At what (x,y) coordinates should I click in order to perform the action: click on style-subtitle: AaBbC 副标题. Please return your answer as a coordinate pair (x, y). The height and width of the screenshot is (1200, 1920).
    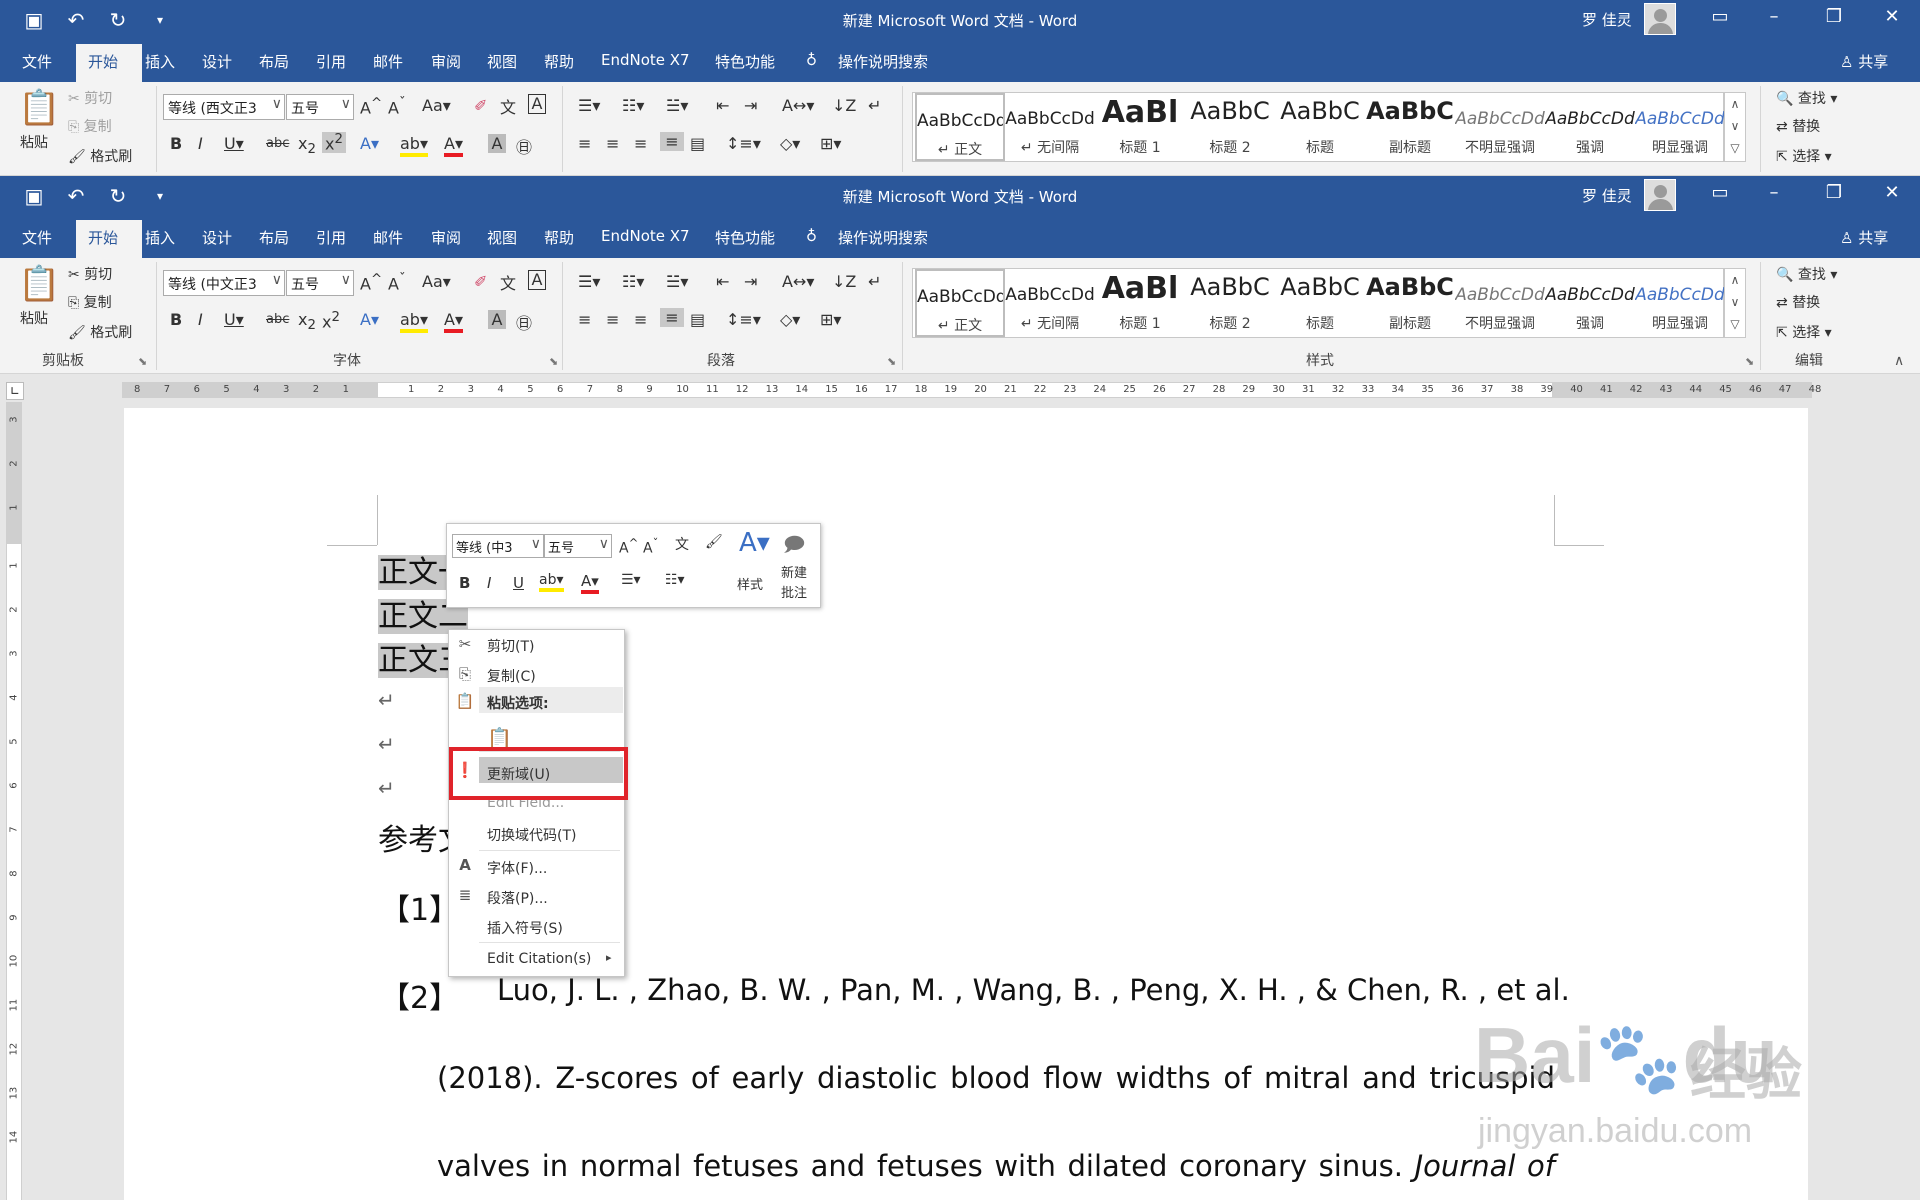
    Looking at the image, I should click on (1410, 127).